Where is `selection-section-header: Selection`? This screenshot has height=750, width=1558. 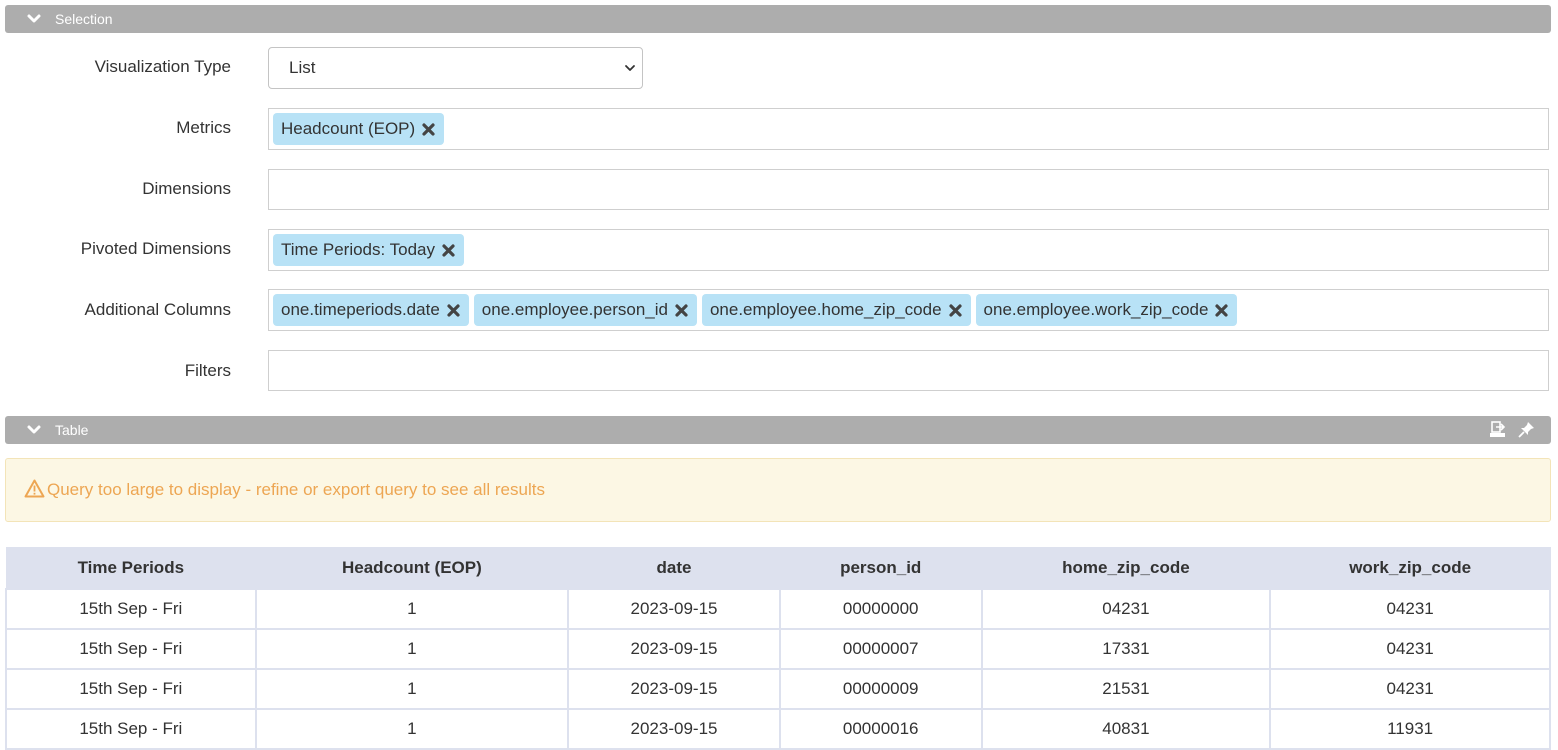
selection-section-header: Selection is located at coordinates (778, 19).